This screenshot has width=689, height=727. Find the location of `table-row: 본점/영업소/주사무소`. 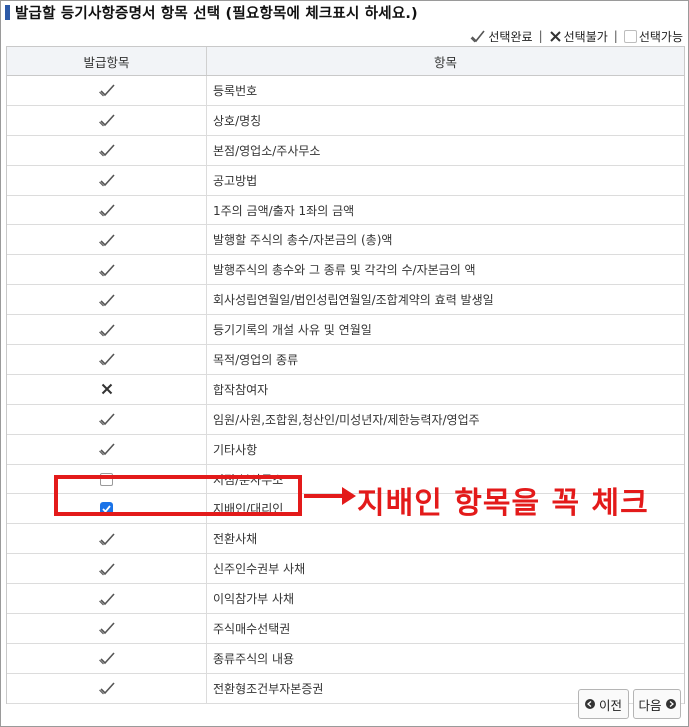

table-row: 본점/영업소/주사무소 is located at coordinates (345, 150).